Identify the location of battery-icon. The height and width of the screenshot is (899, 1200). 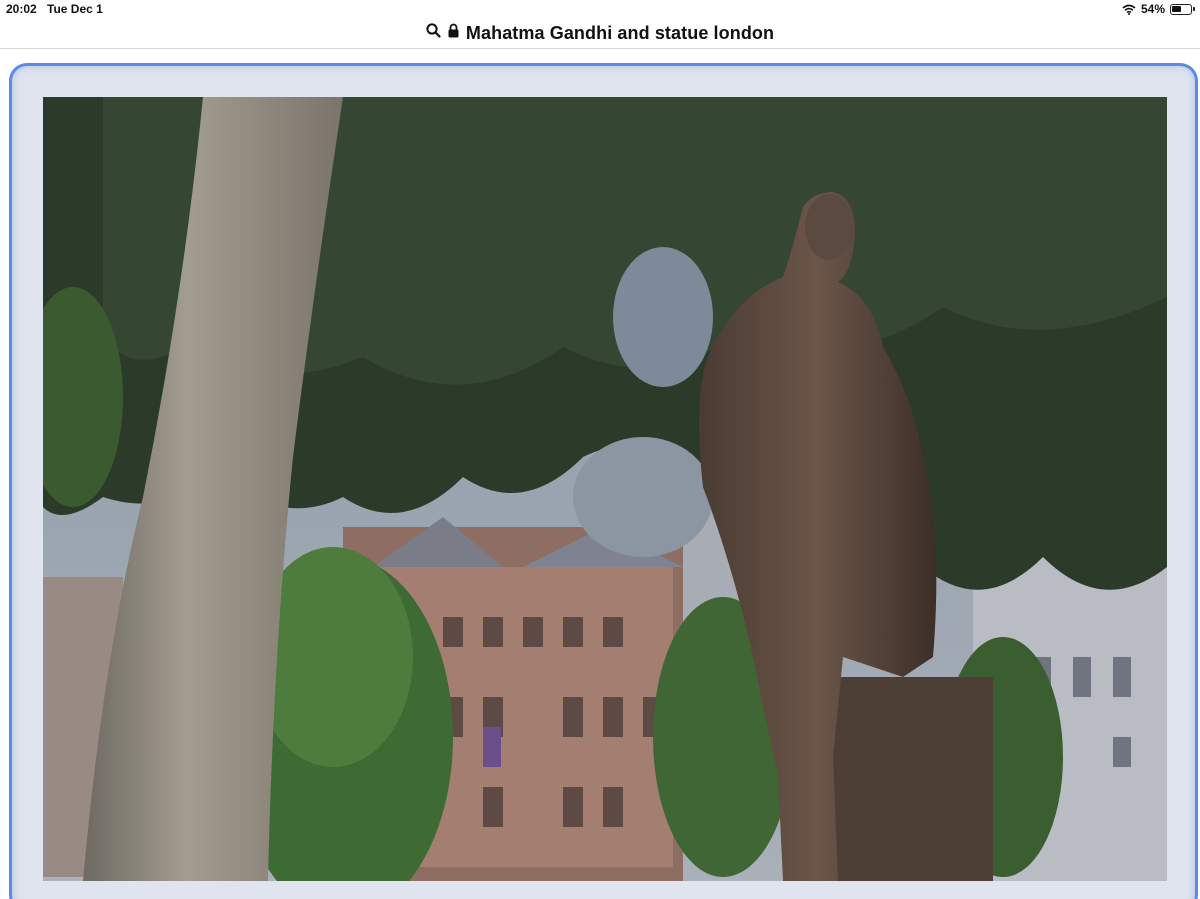
(1182, 9).